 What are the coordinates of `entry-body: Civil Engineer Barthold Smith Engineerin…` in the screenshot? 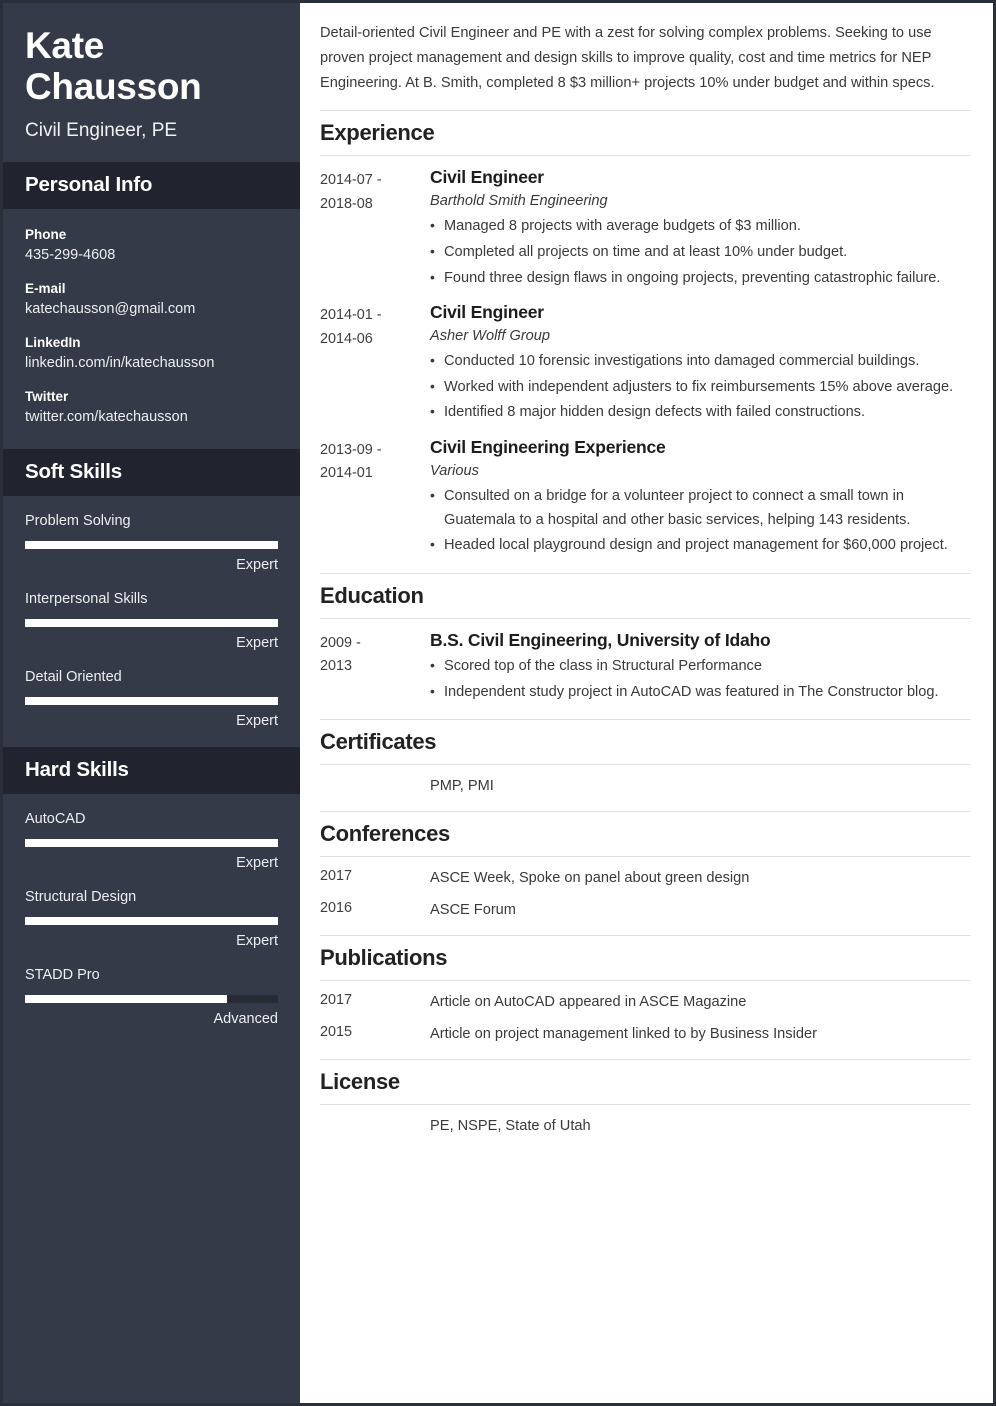 It's located at (700, 229).